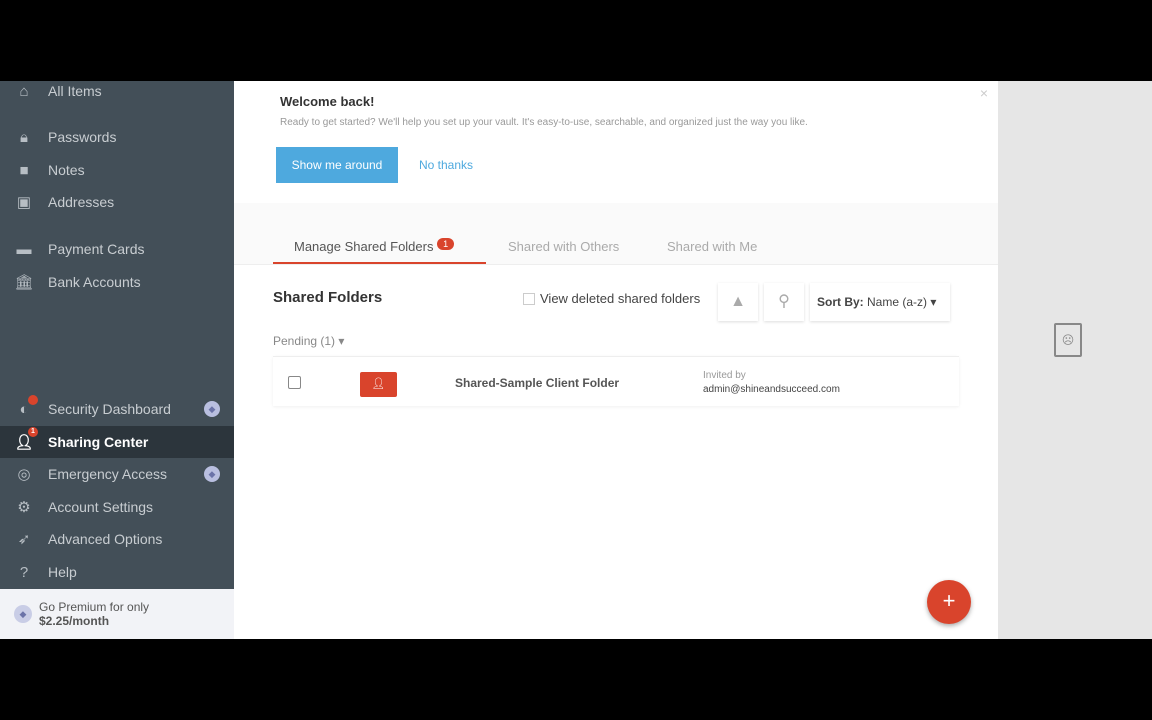 The width and height of the screenshot is (1152, 720). What do you see at coordinates (620, 298) in the screenshot?
I see `view-deleted-label: View deleted shared folders` at bounding box center [620, 298].